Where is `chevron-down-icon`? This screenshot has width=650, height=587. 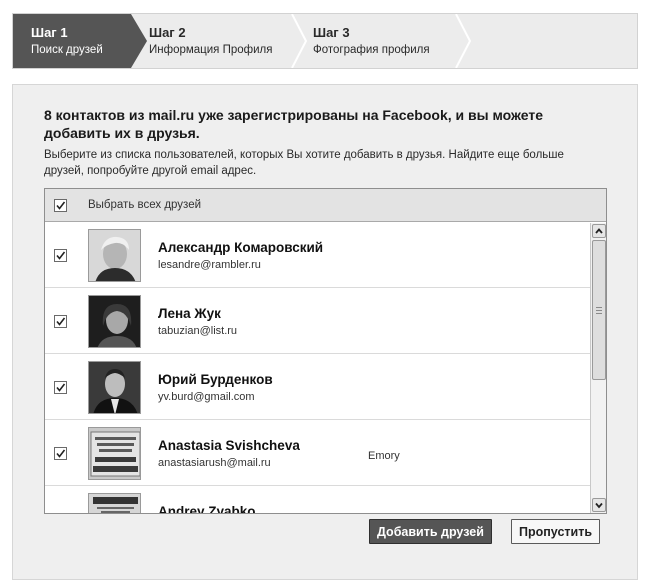
chevron-down-icon is located at coordinates (599, 505).